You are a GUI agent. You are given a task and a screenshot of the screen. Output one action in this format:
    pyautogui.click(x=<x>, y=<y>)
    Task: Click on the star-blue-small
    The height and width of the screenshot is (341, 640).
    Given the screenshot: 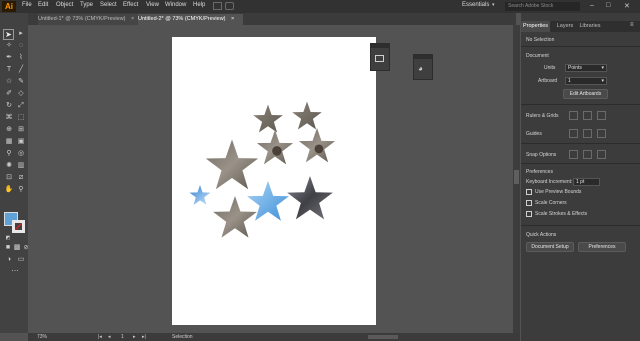 What is the action you would take?
    pyautogui.click(x=200, y=195)
    